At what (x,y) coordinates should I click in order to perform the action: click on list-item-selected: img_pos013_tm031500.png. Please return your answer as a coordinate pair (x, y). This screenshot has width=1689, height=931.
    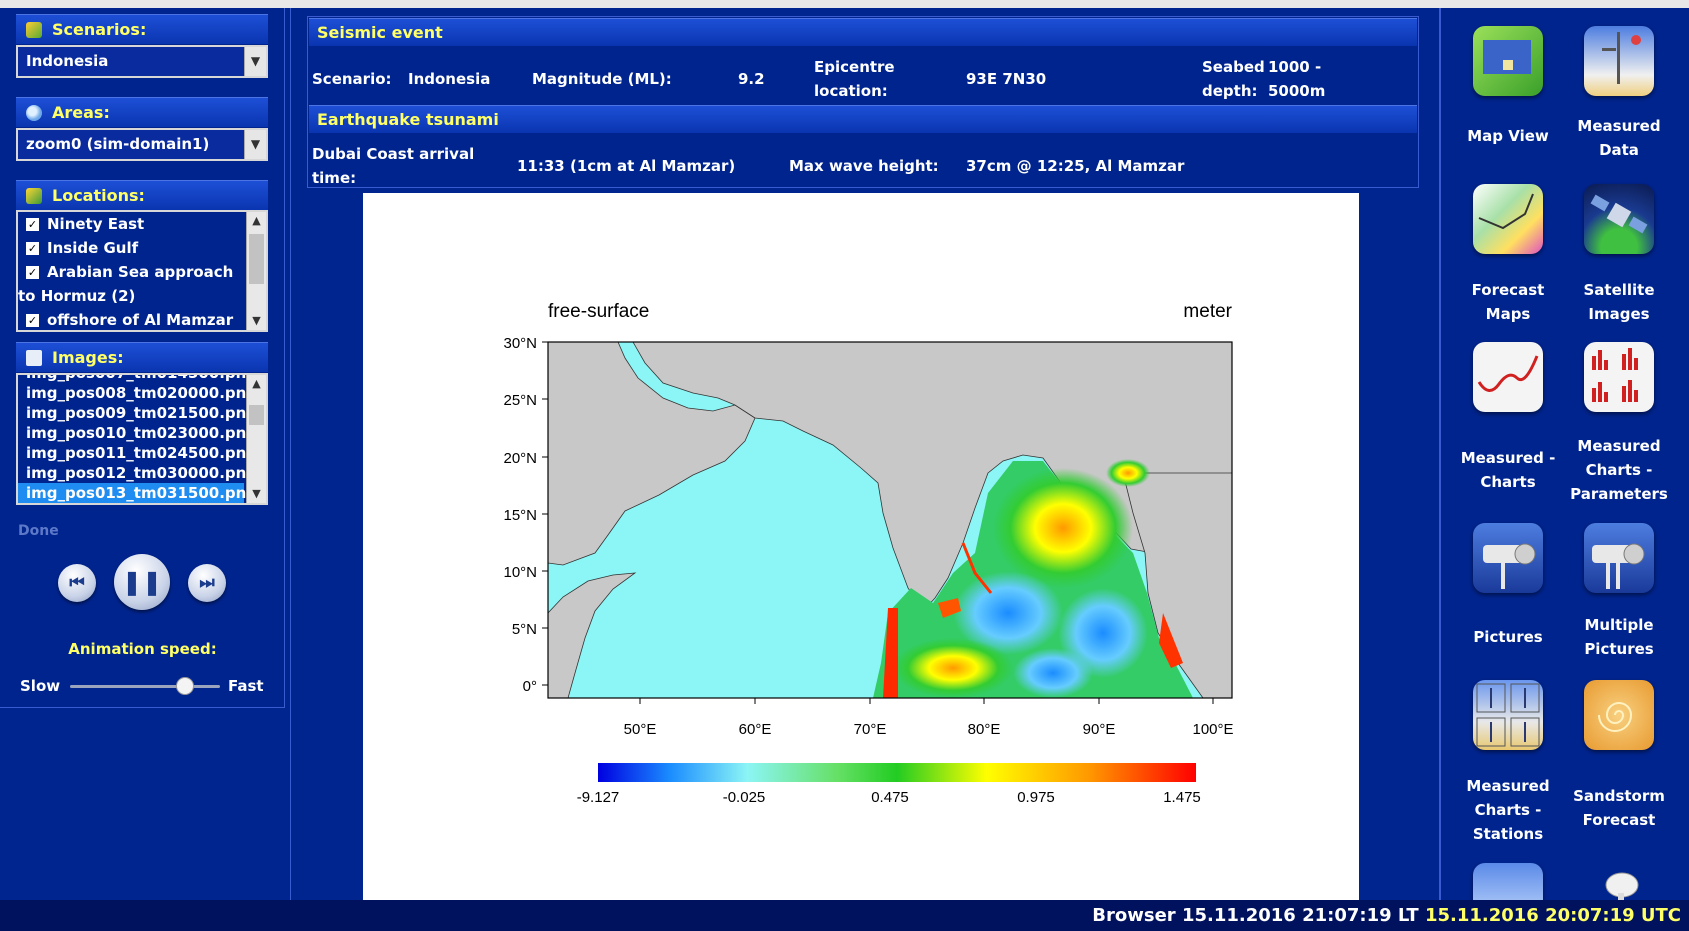
    Looking at the image, I should click on (137, 493).